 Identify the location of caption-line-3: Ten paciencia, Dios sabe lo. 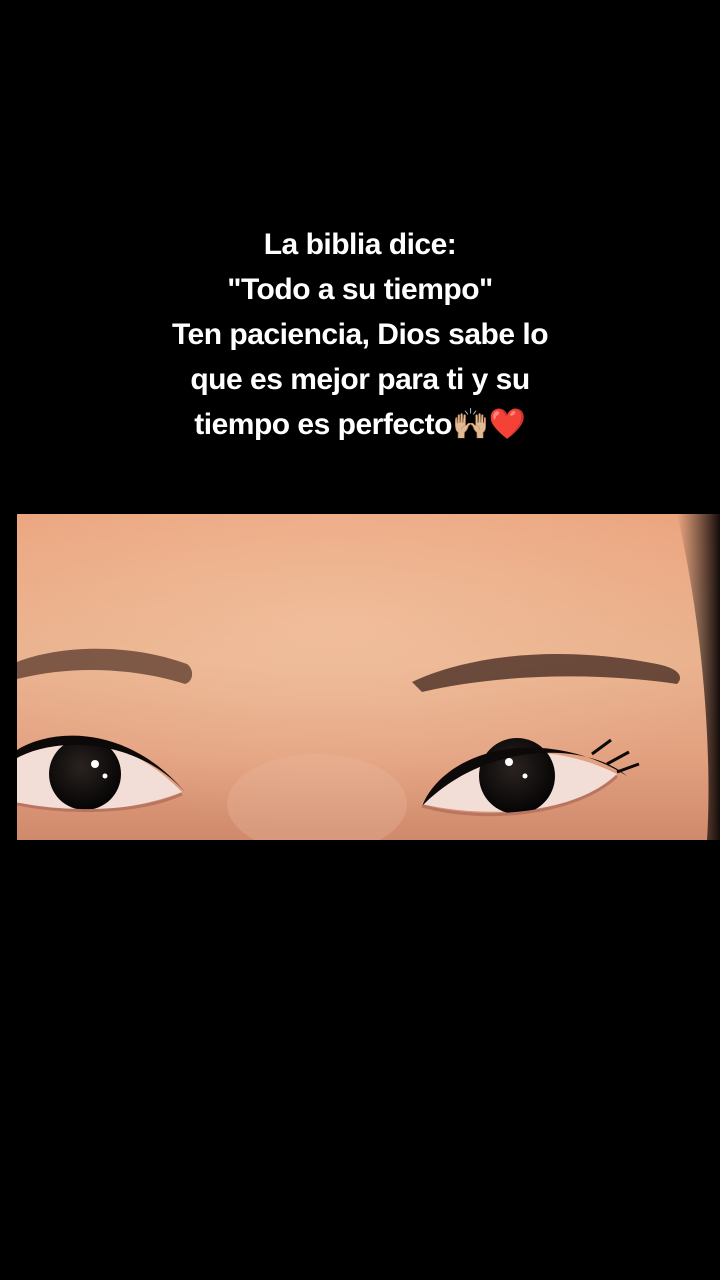
(360, 334).